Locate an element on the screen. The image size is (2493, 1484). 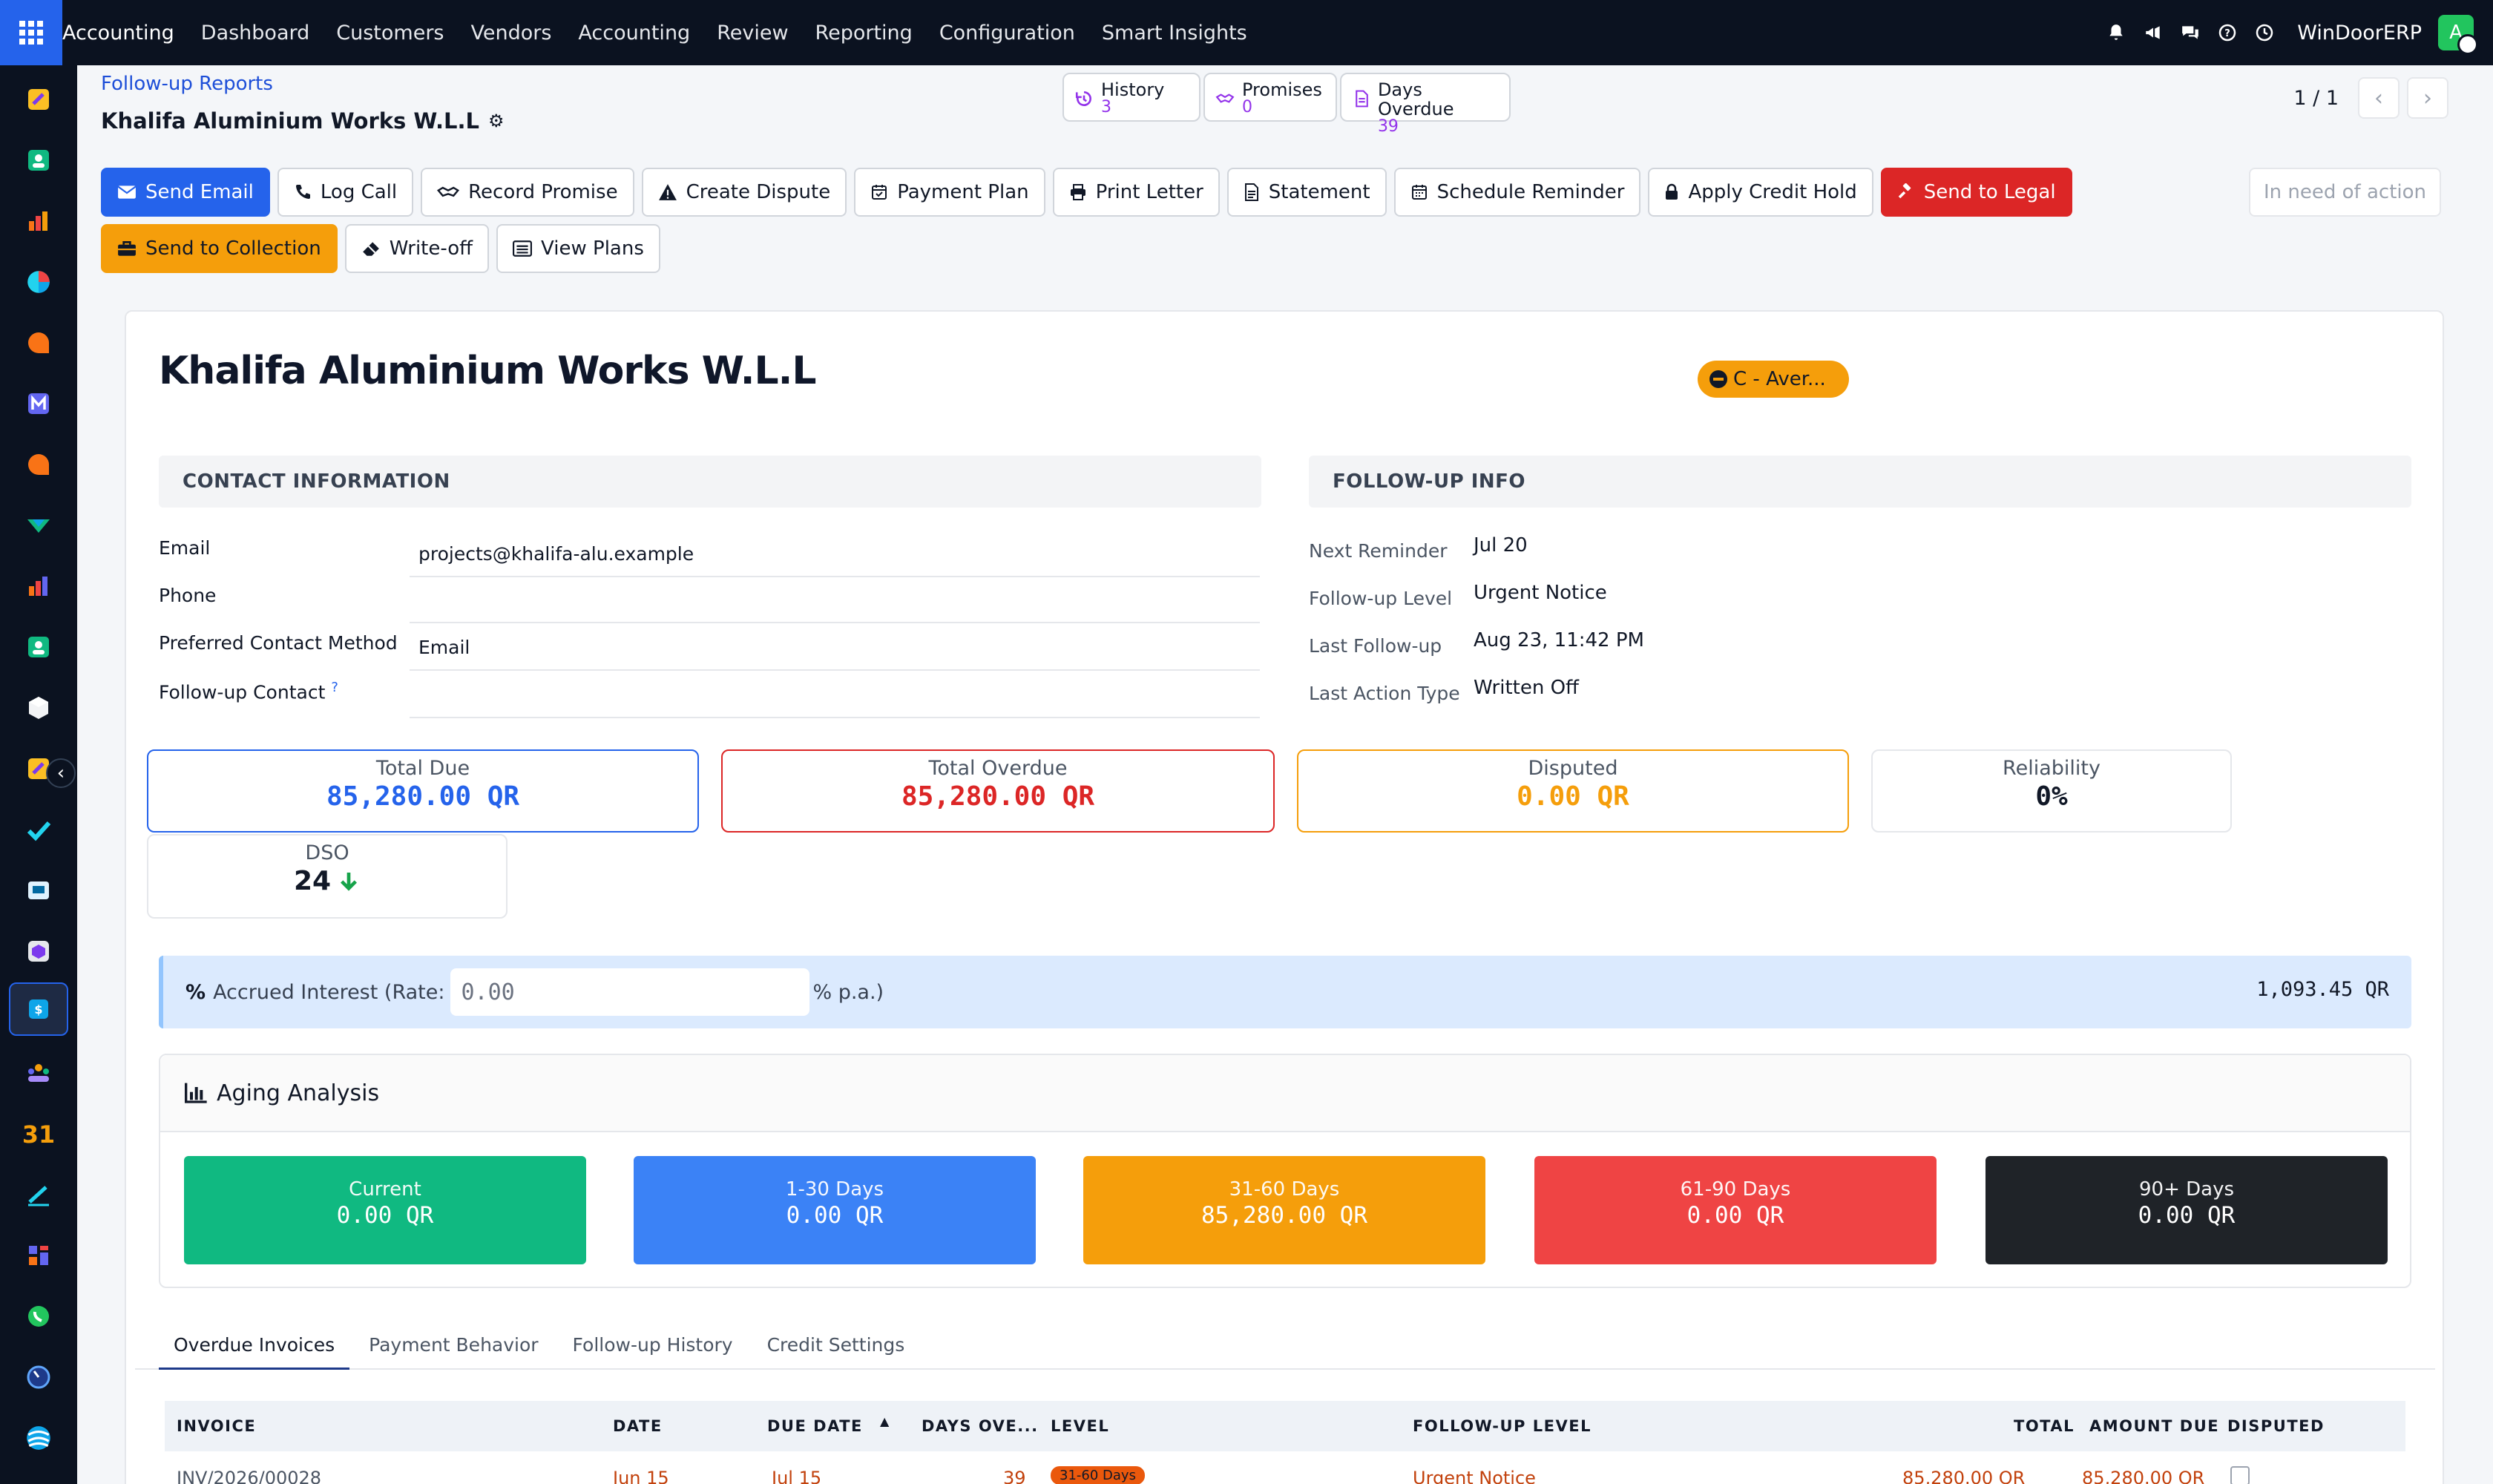
send-to-collection-button: Send to Collection is located at coordinates (219, 248).